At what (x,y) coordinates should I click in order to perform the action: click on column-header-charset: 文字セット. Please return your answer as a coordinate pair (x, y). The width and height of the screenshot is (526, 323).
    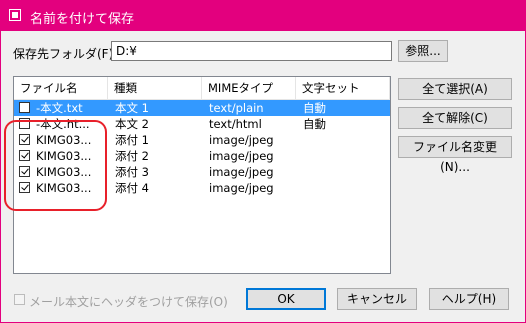
    Looking at the image, I should click on (343, 88).